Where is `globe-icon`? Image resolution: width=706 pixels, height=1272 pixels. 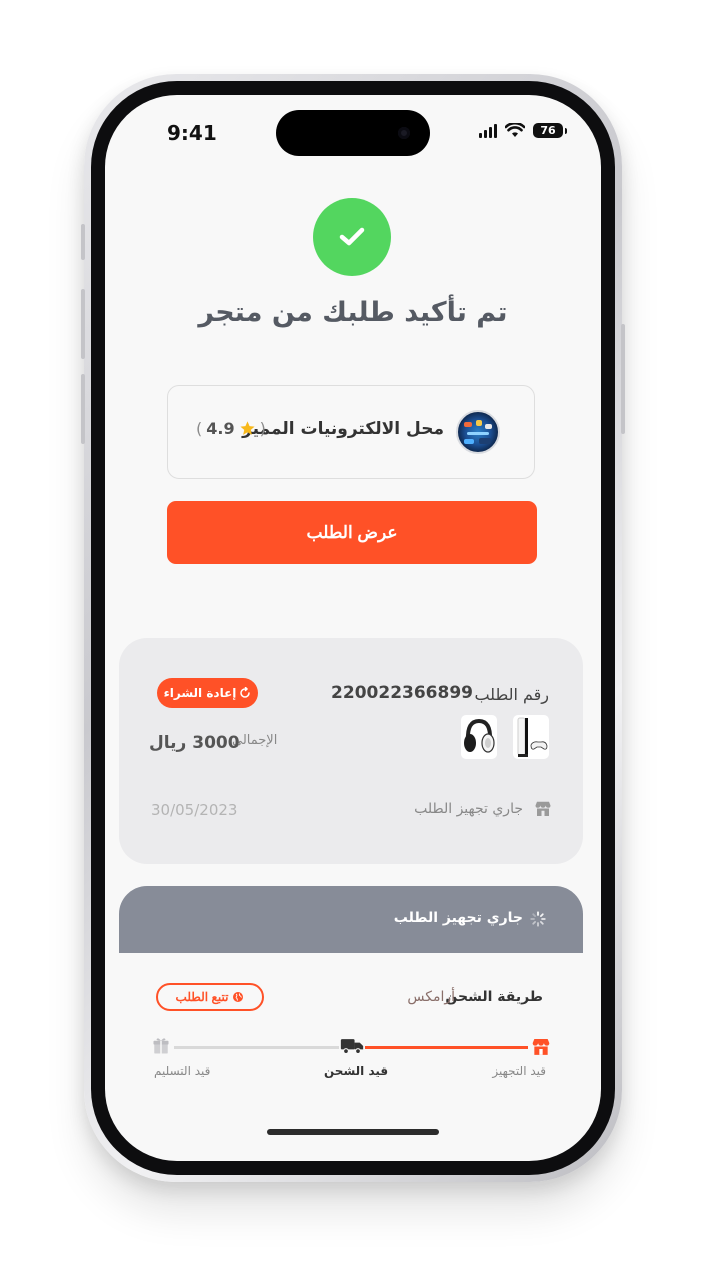
globe-icon is located at coordinates (238, 997).